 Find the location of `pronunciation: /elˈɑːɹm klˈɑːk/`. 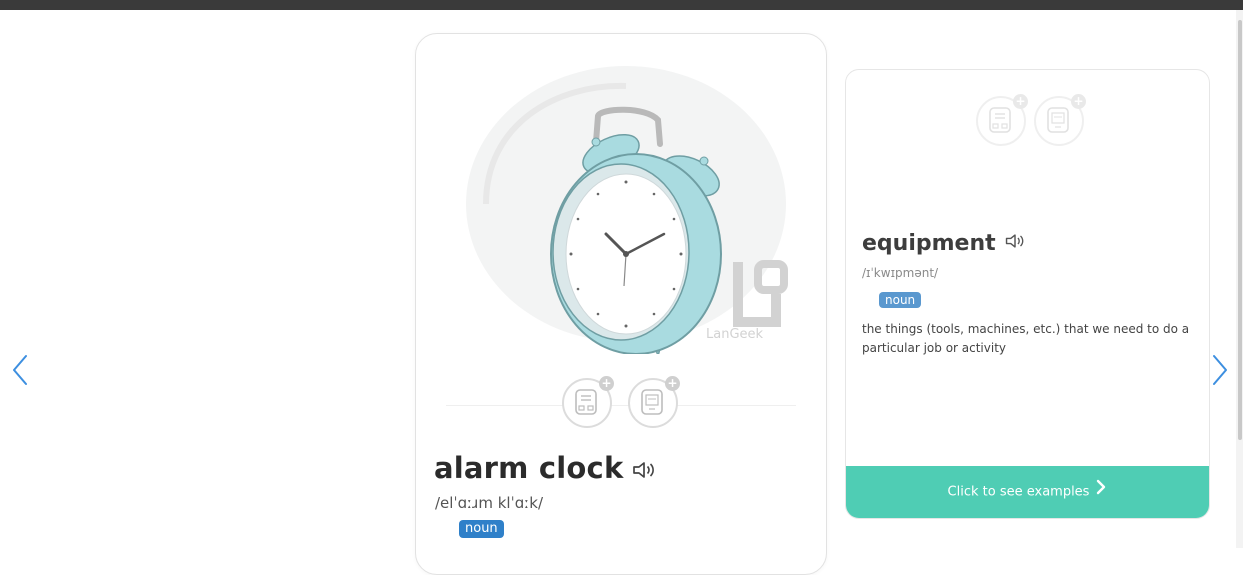

pronunciation: /elˈɑːɹm klˈɑːk/ is located at coordinates (489, 503).